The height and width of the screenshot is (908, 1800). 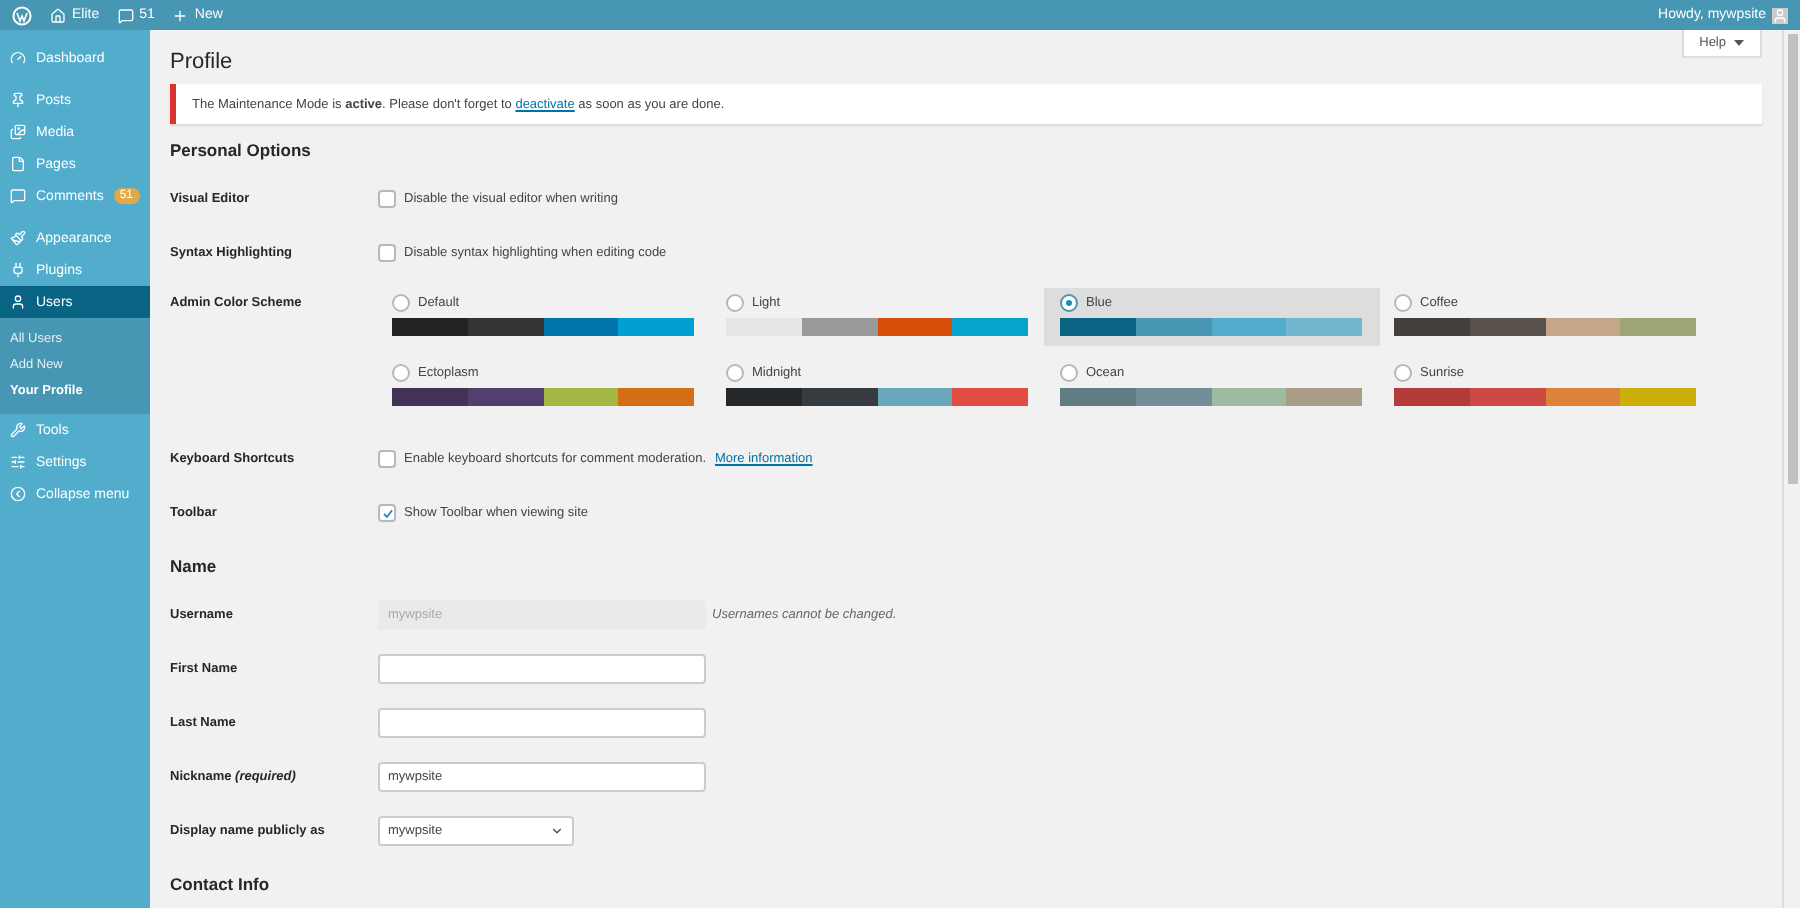 I want to click on user-icon, so click(x=18, y=302).